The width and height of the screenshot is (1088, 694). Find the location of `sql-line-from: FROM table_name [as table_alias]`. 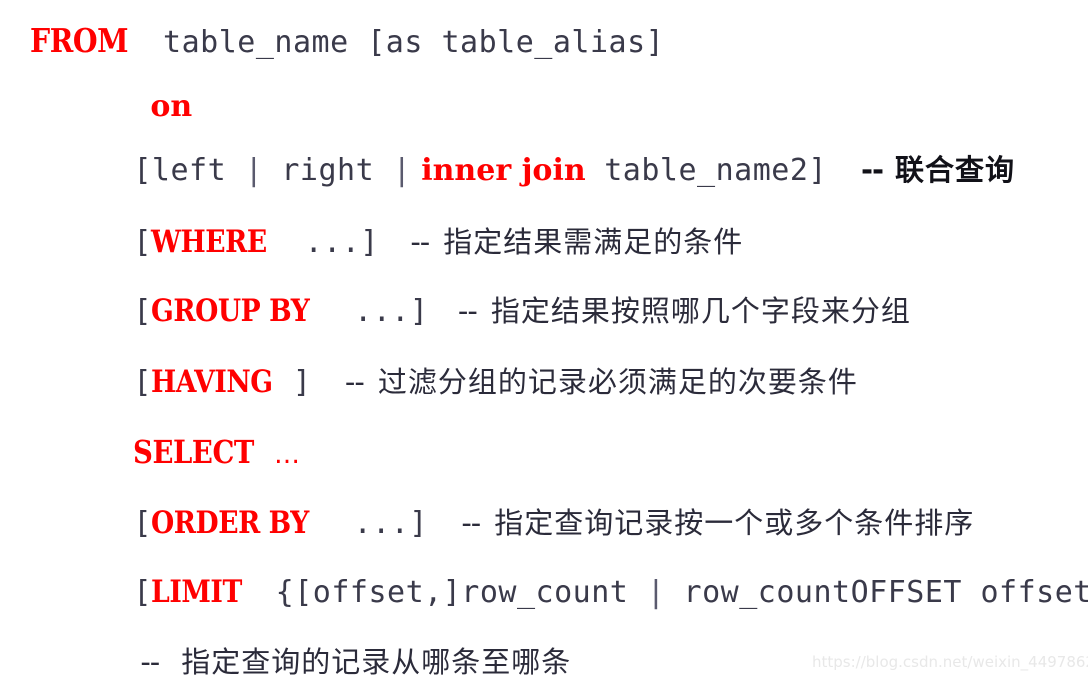

sql-line-from: FROM table_name [as table_alias] is located at coordinates (337, 41).